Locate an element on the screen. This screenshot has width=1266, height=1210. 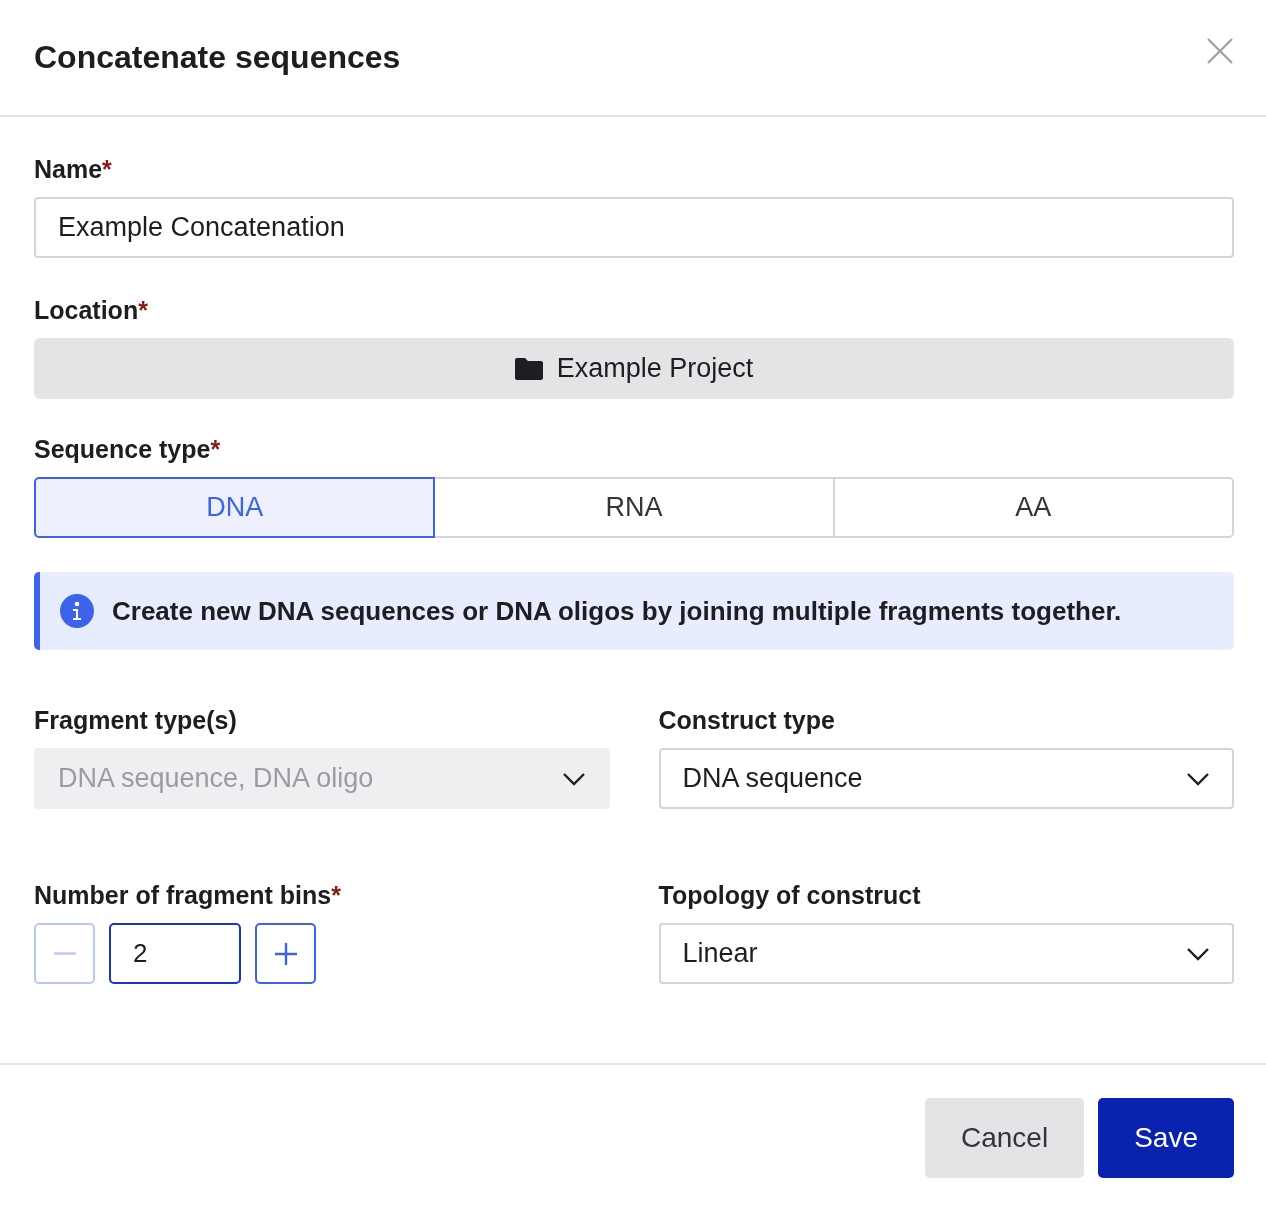
field-label: Number of fragment bins* is located at coordinates (188, 895).